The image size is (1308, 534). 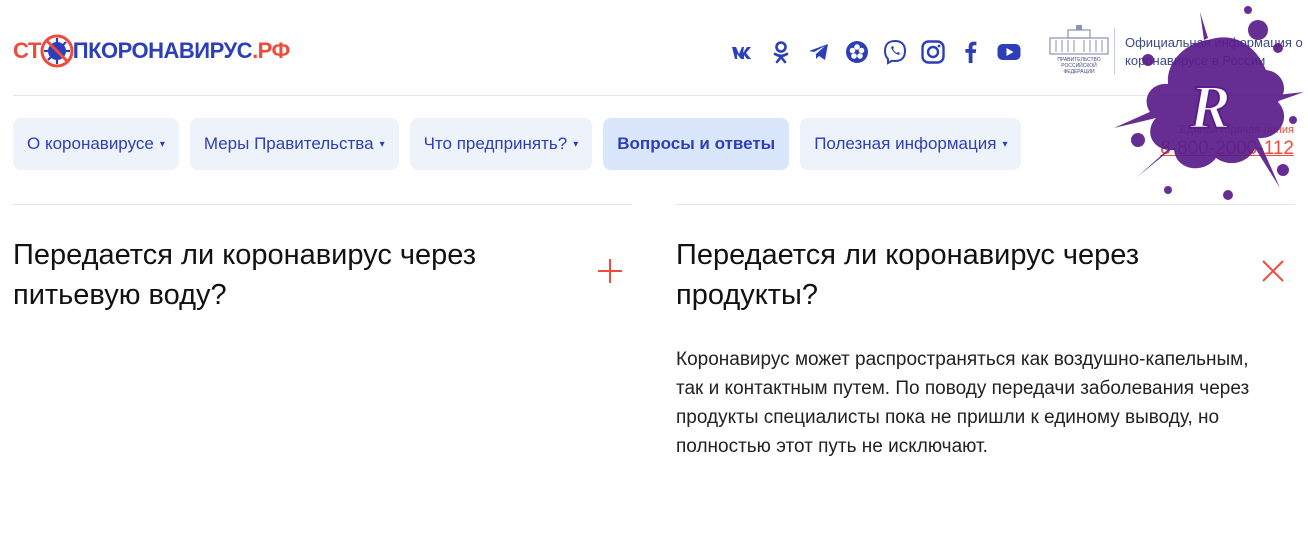 I want to click on nav-item-label: О коронавирусе, so click(x=90, y=143).